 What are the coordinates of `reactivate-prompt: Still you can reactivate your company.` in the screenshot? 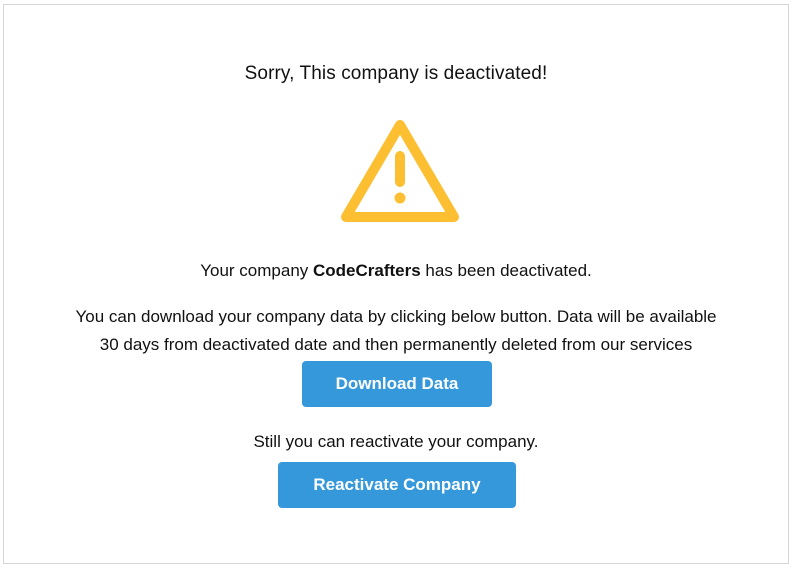 It's located at (396, 441).